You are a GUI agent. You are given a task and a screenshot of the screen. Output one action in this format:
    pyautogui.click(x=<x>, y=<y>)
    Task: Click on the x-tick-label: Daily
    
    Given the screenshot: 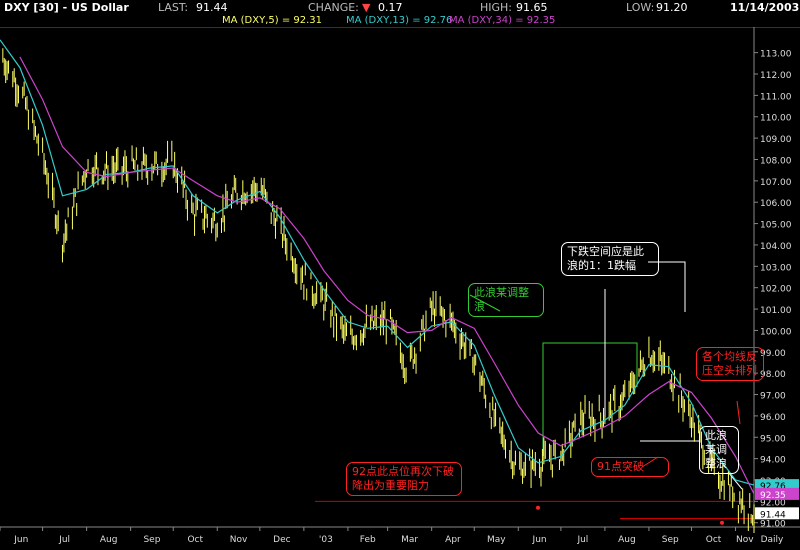 What is the action you would take?
    pyautogui.click(x=772, y=540)
    